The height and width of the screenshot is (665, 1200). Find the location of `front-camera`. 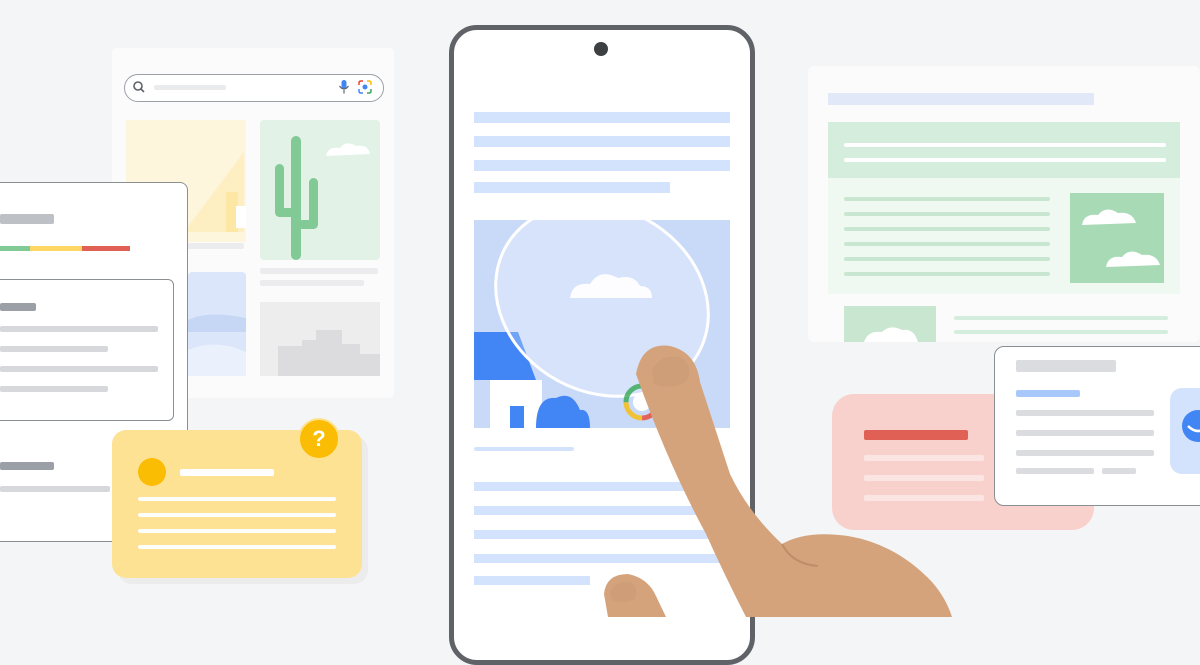

front-camera is located at coordinates (601, 49).